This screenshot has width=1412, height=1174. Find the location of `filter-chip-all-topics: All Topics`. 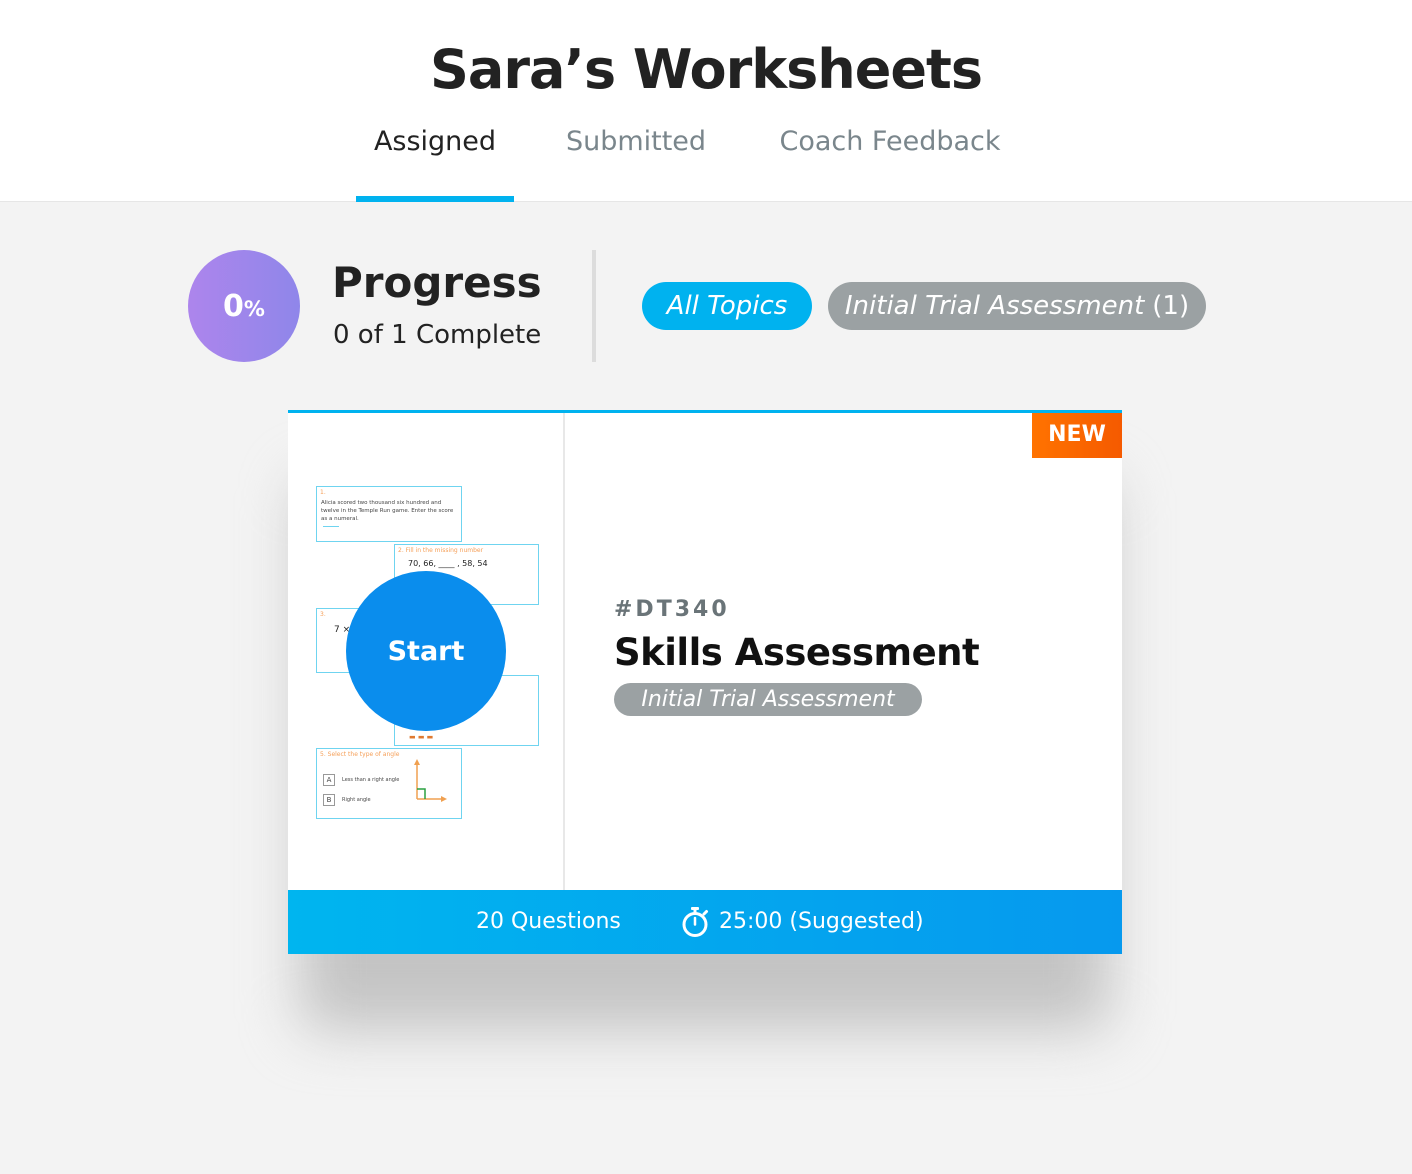

filter-chip-all-topics: All Topics is located at coordinates (727, 306).